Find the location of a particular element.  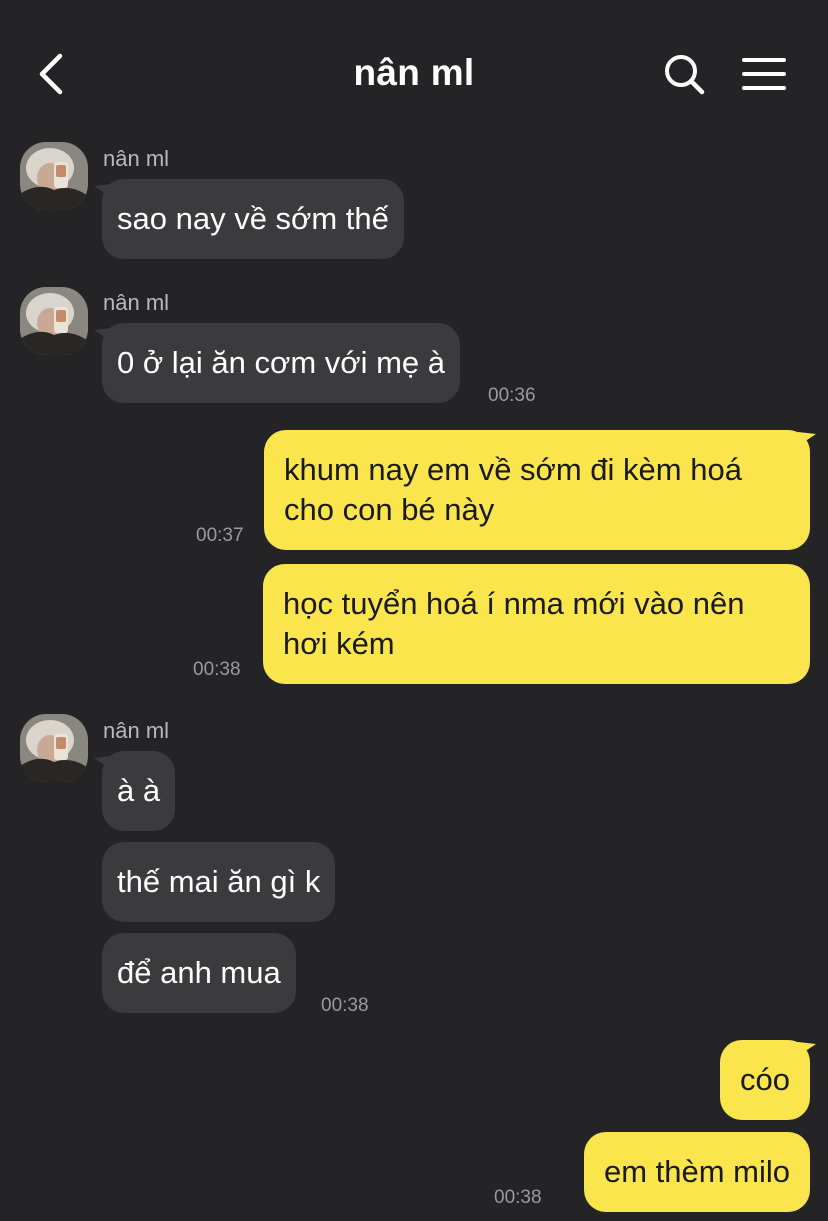

message-line: khum nay em về sớm đi kèm hoá is located at coordinates (513, 469).